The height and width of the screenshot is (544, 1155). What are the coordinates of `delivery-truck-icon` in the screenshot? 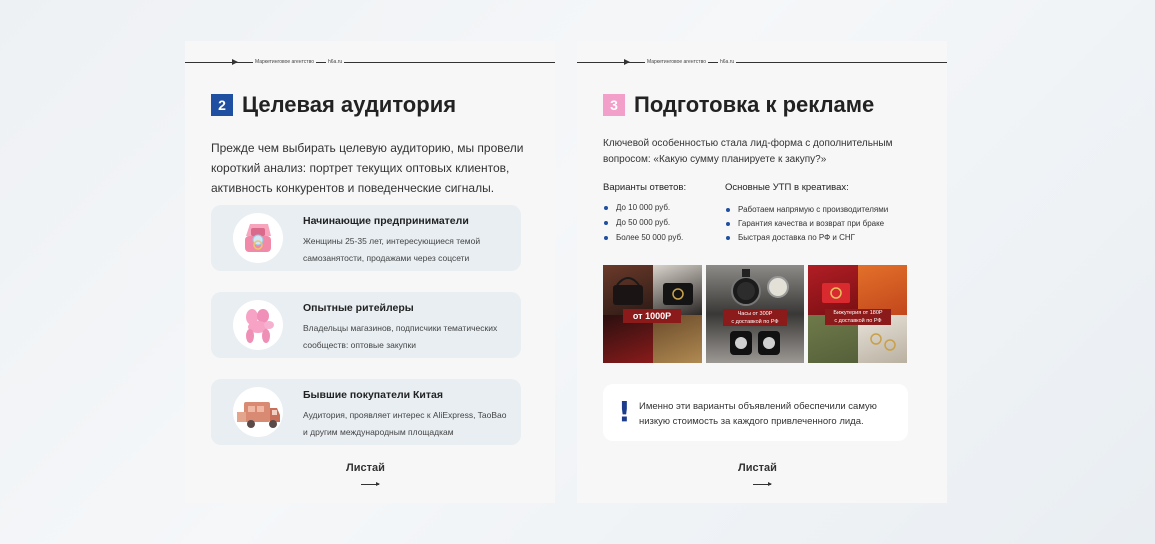 It's located at (258, 412).